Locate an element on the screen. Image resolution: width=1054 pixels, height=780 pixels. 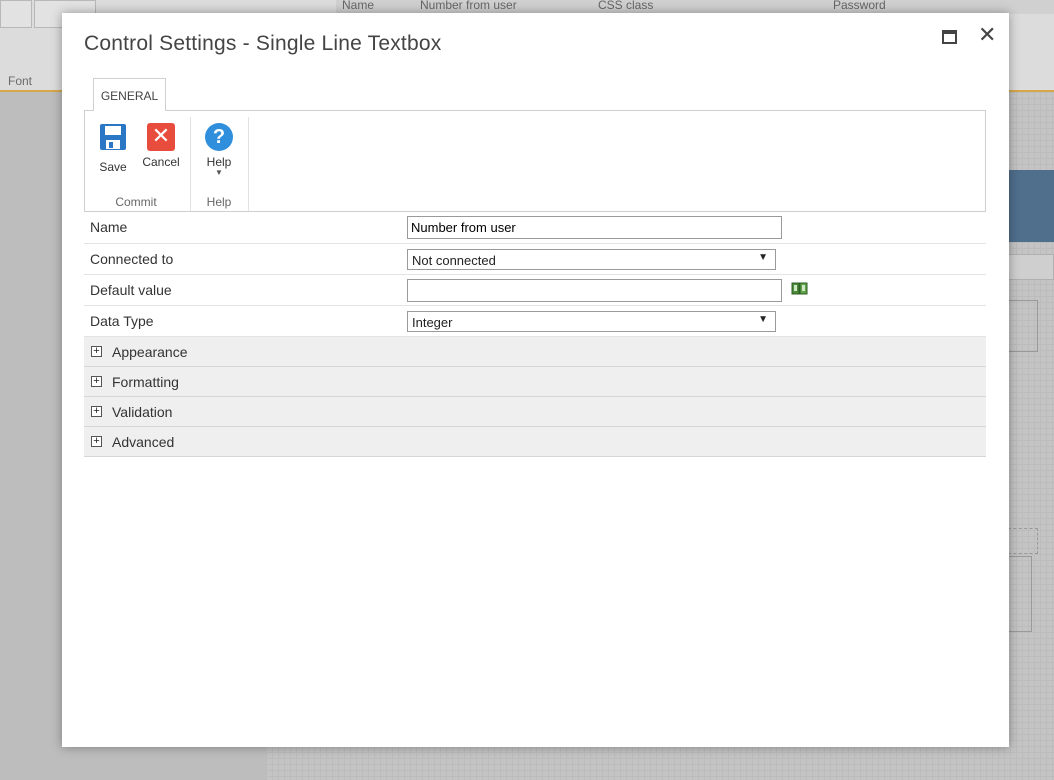
close-button: ✕ is located at coordinates (987, 36).